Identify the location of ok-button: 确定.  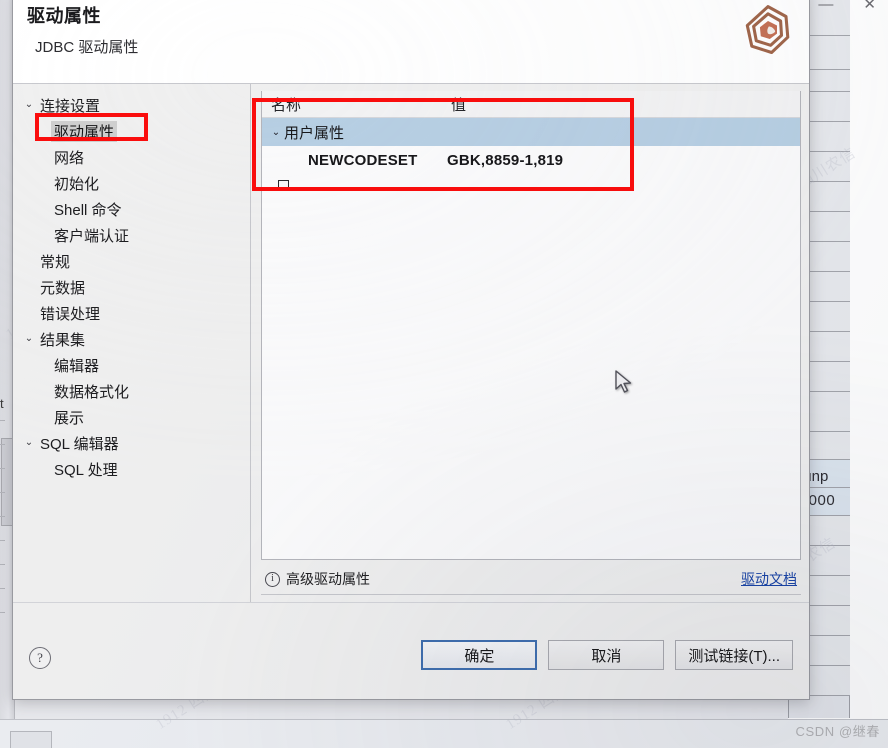
(479, 655).